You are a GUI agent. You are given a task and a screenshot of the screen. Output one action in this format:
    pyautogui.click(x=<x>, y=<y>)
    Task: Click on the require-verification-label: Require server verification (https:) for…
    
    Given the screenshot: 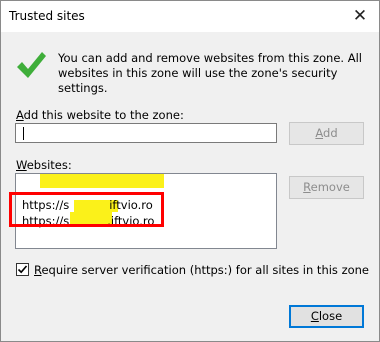 What is the action you would take?
    pyautogui.click(x=201, y=270)
    